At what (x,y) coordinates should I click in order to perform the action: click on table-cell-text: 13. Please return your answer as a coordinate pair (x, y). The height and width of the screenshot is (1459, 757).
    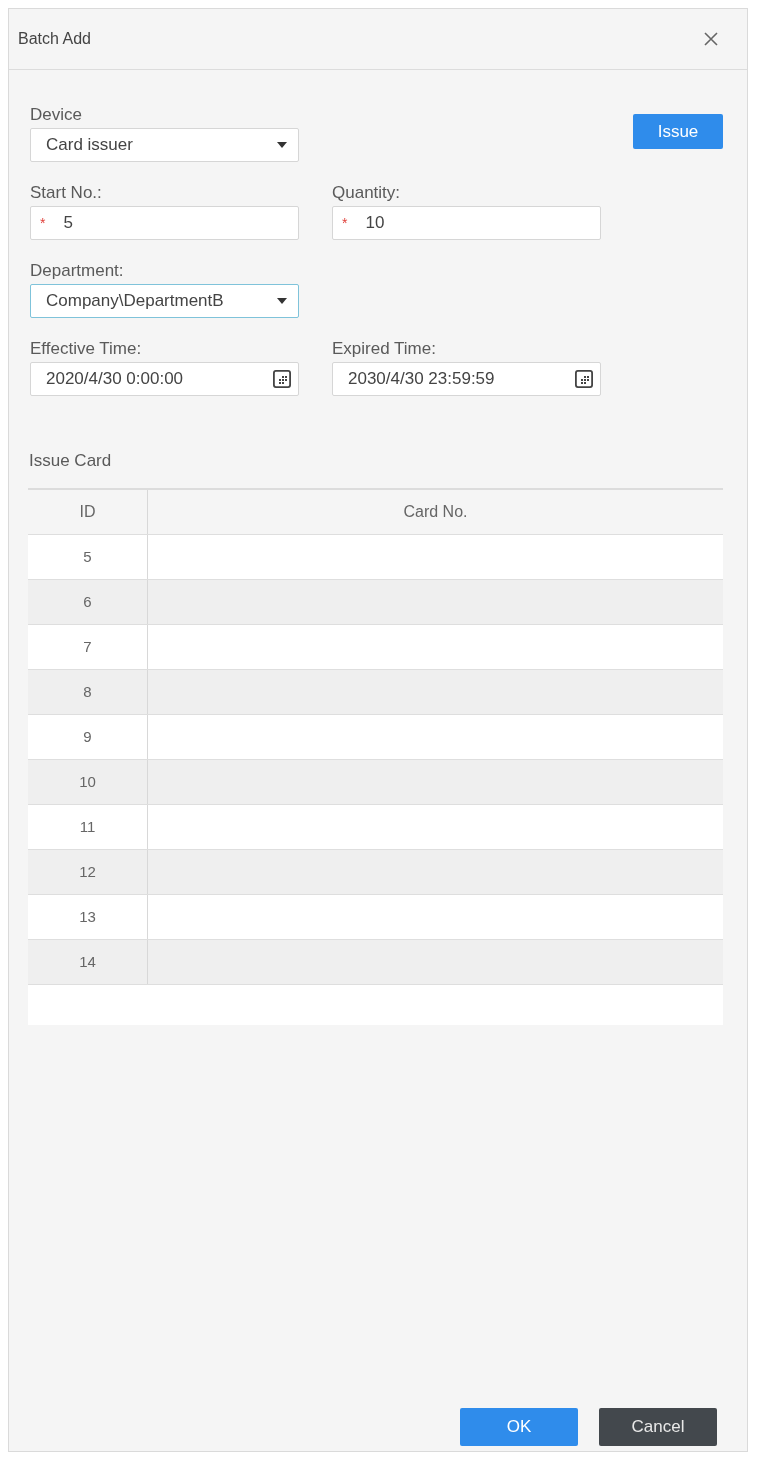
    Looking at the image, I should click on (87, 916).